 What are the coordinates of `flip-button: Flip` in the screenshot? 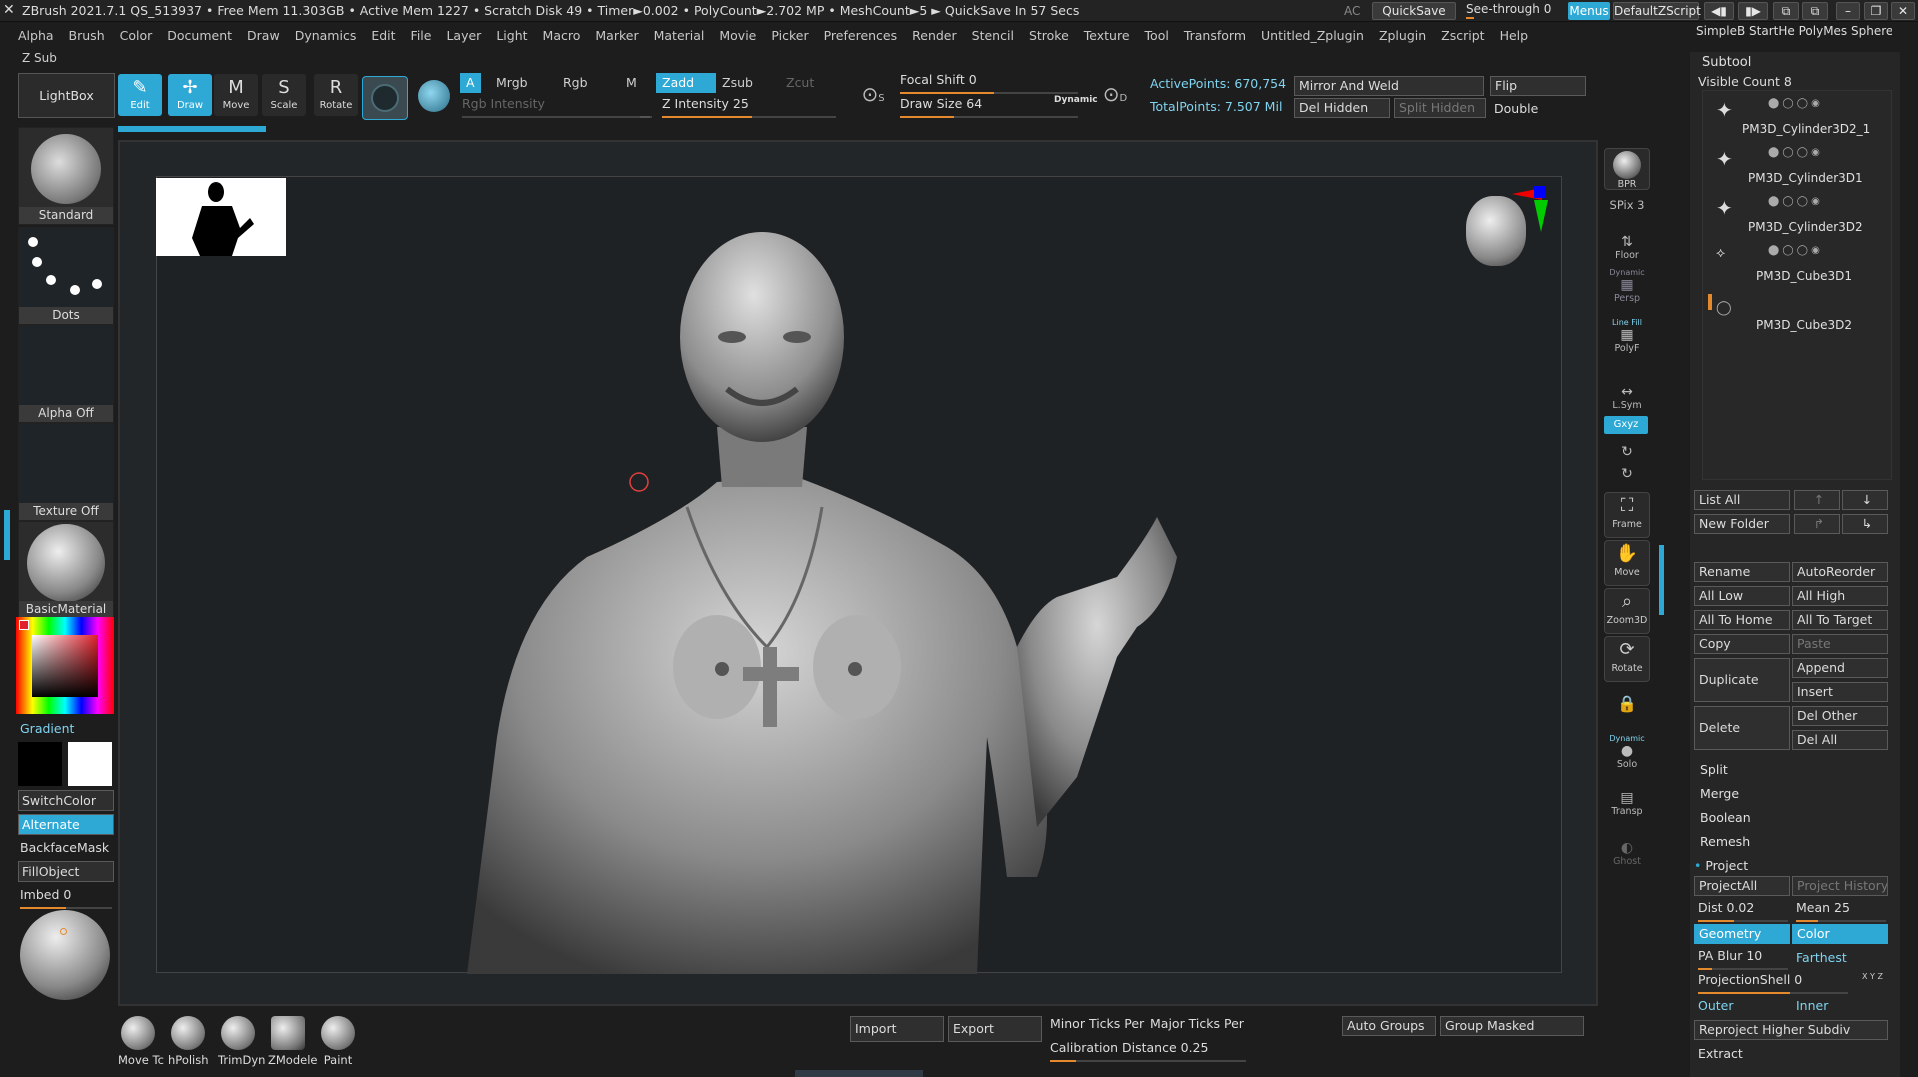 It's located at (1538, 86).